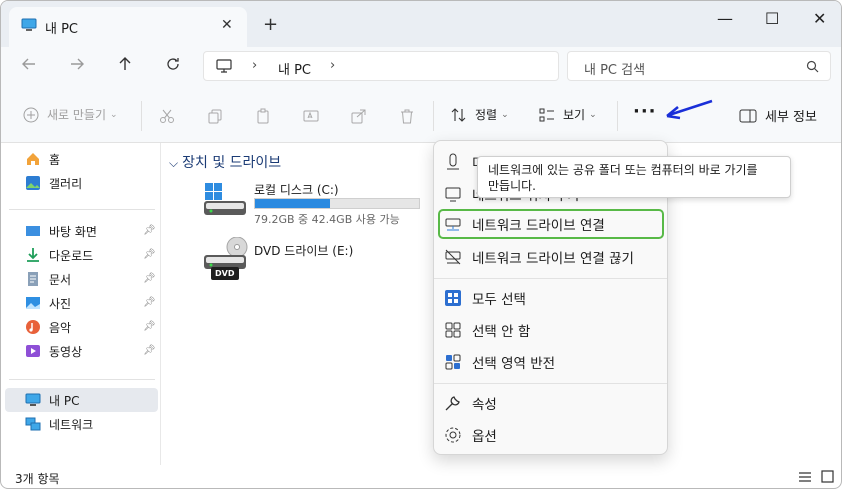 This screenshot has height=489, width=842. Describe the element at coordinates (574, 115) in the screenshot. I see `view-label: 보기` at that location.